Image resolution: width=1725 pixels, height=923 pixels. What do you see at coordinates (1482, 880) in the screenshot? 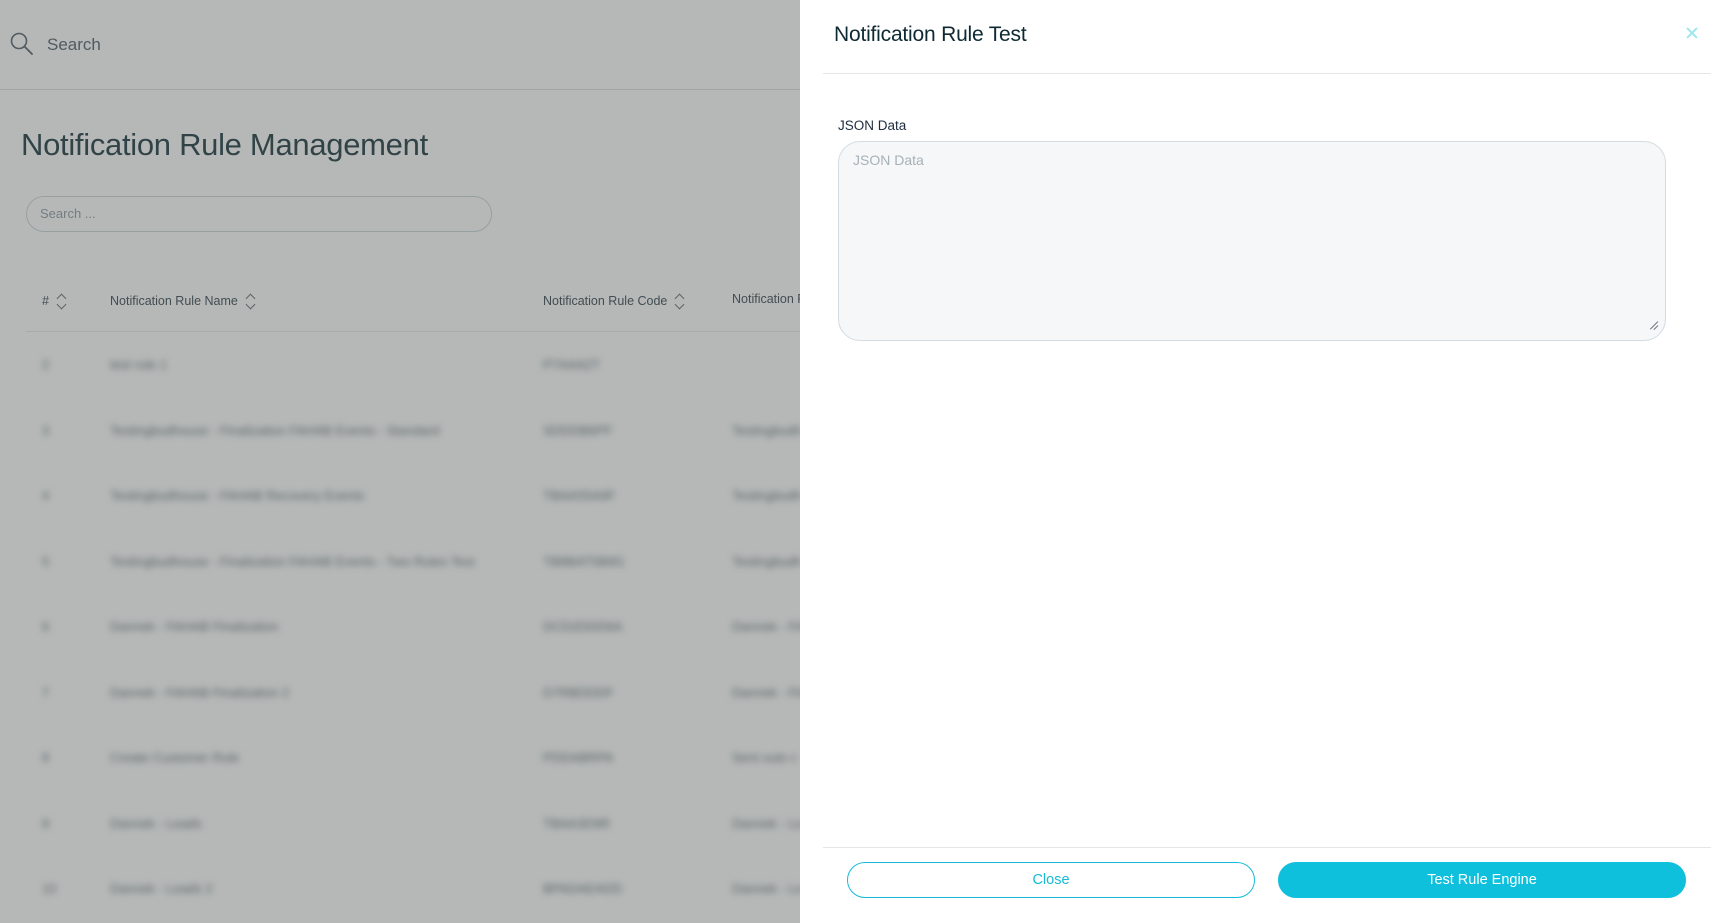
I see `test-rule-engine-button: Test Rule Engine` at bounding box center [1482, 880].